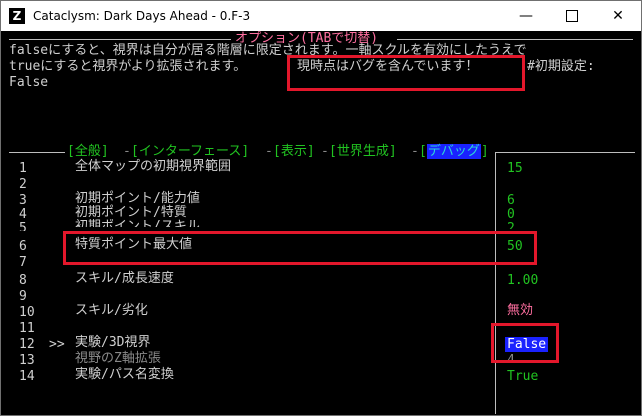 This screenshot has width=642, height=416. I want to click on option-label-selected: 実験/3D視界, so click(112, 343).